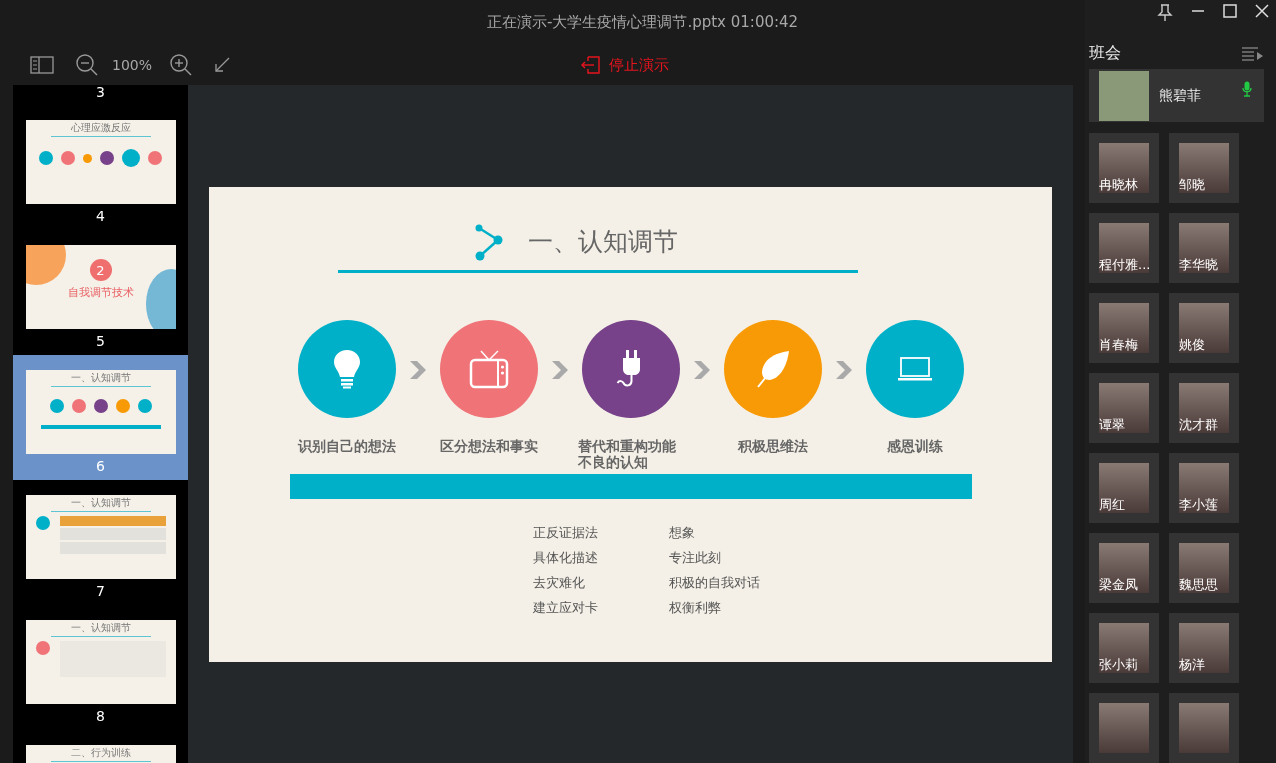 The image size is (1276, 763). Describe the element at coordinates (100, 92) in the screenshot. I see `slide-number: 3` at that location.